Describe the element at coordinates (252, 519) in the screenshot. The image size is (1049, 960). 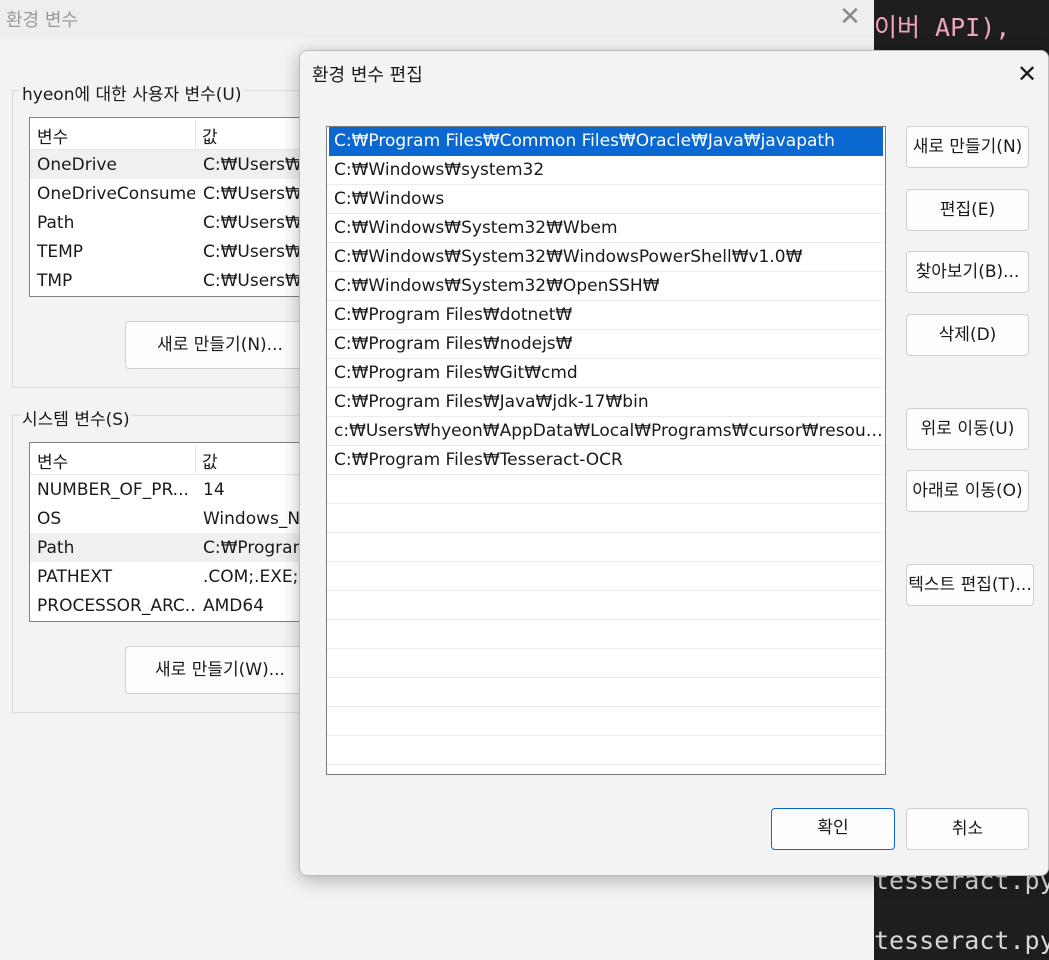
I see `variable-value: Windows_N` at that location.